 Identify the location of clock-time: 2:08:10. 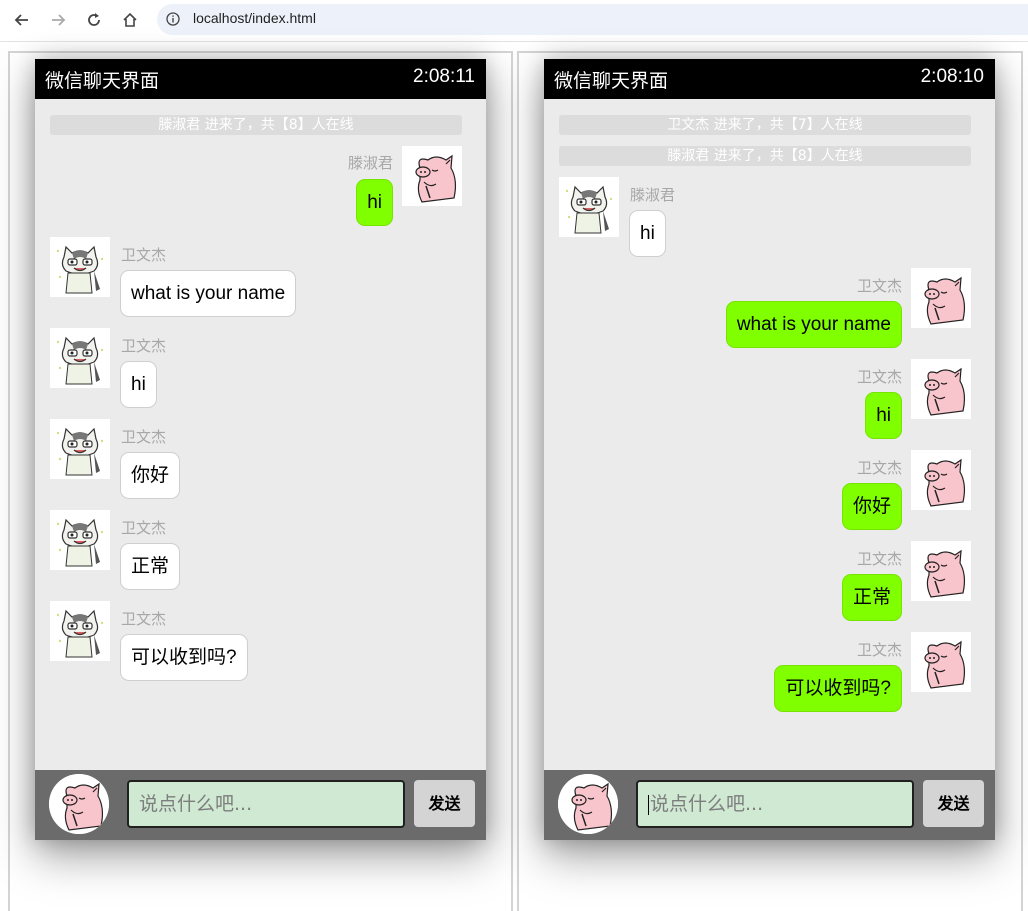
(952, 76).